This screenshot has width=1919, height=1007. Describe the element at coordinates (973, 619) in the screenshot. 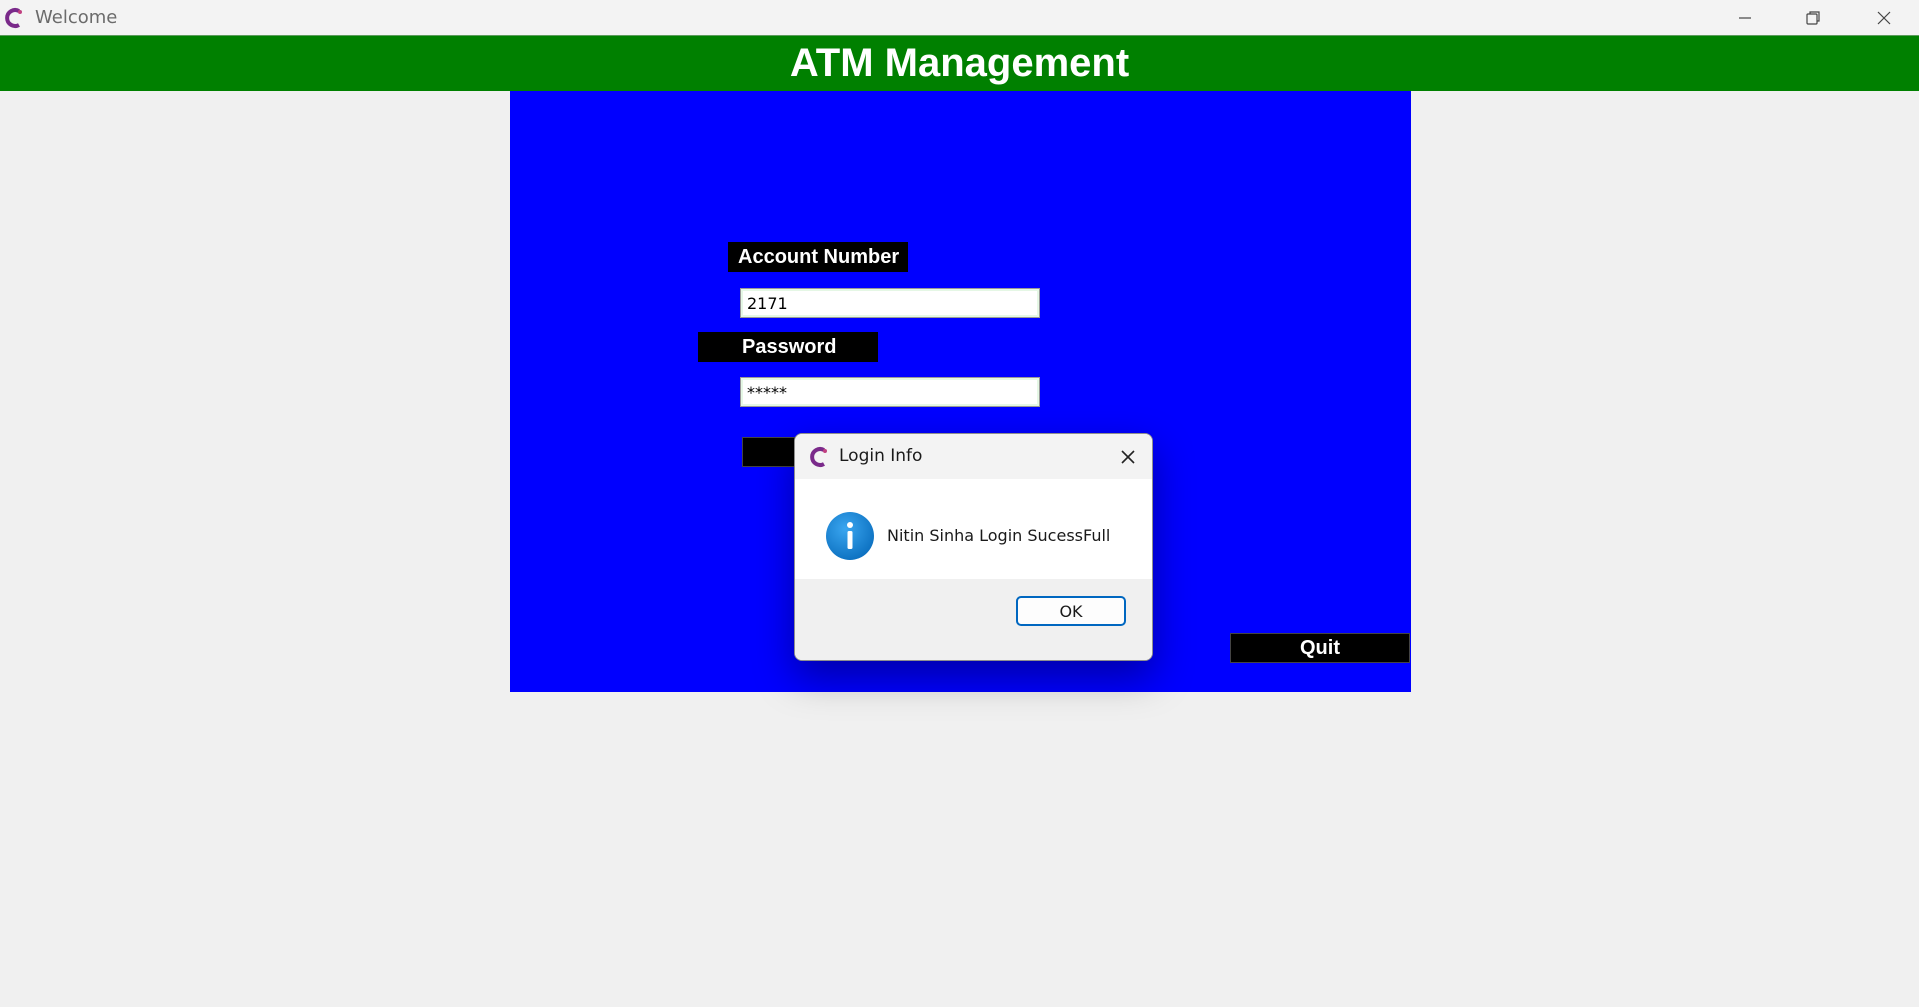

I see `dialog-footer: OK` at that location.